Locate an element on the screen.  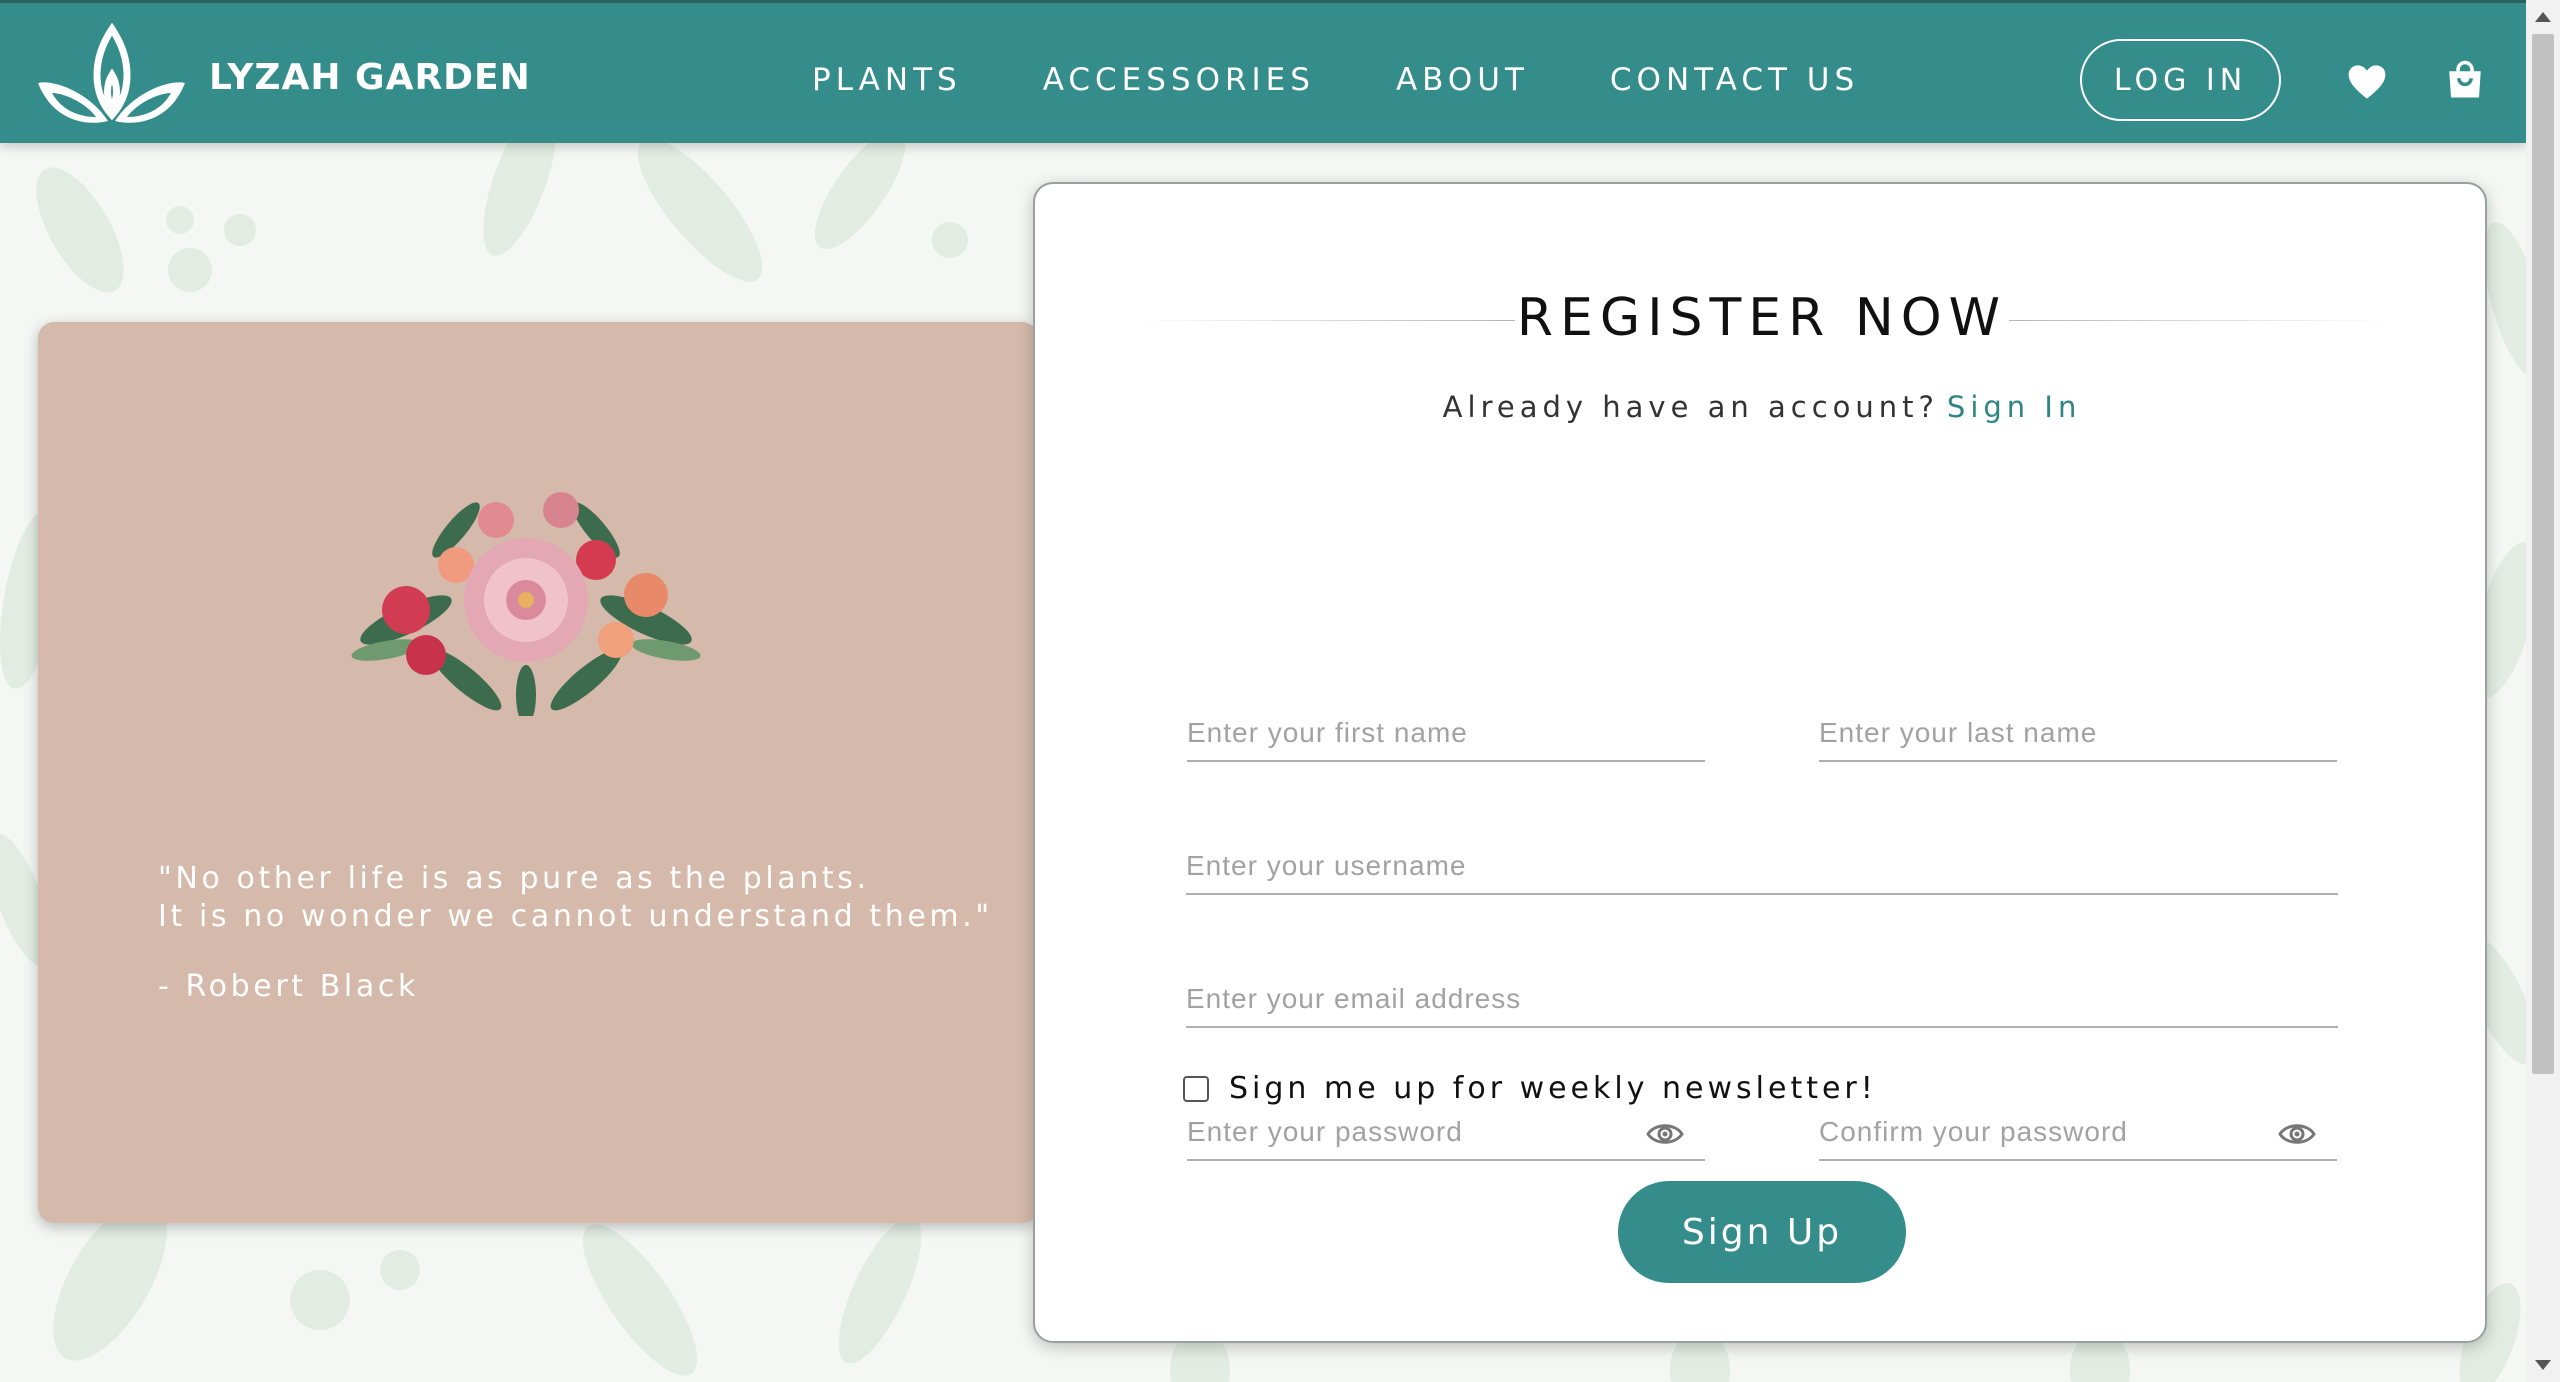
username-field-wrap is located at coordinates (1762, 867).